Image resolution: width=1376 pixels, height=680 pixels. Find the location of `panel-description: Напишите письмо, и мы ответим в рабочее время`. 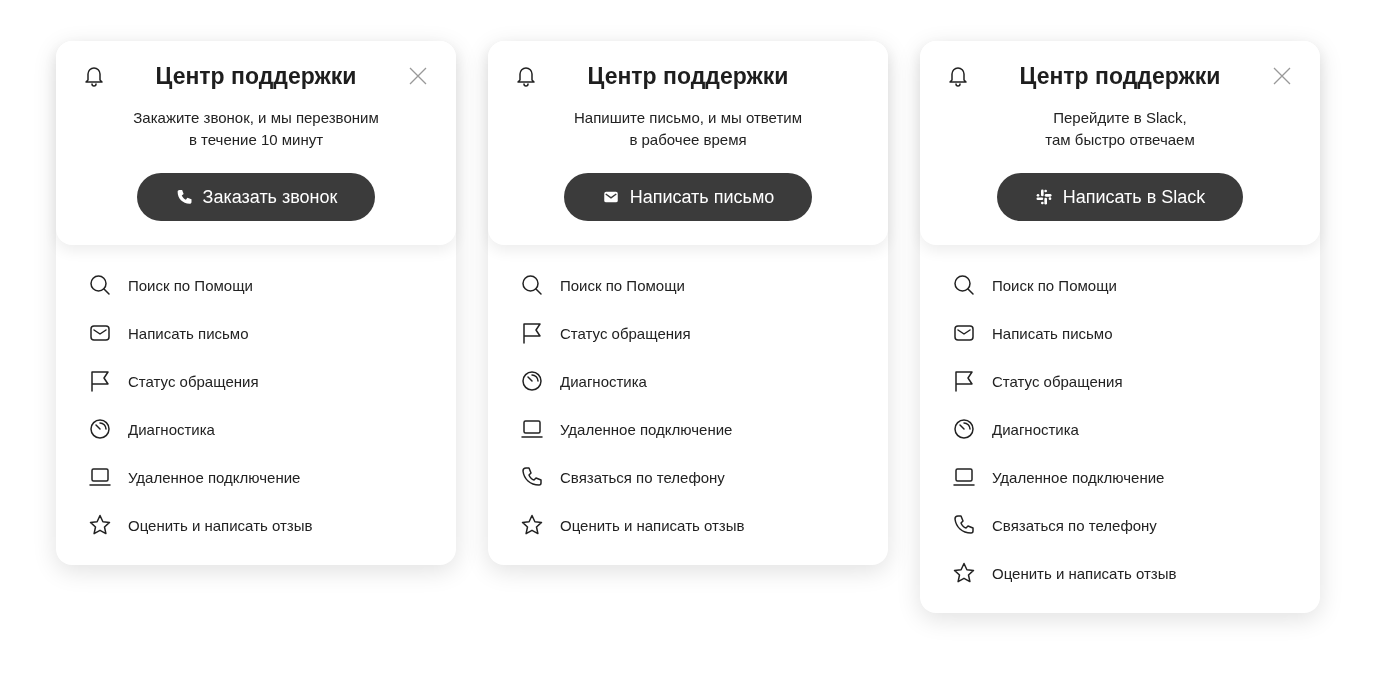

panel-description: Напишите письмо, и мы ответим в рабочее время is located at coordinates (688, 129).